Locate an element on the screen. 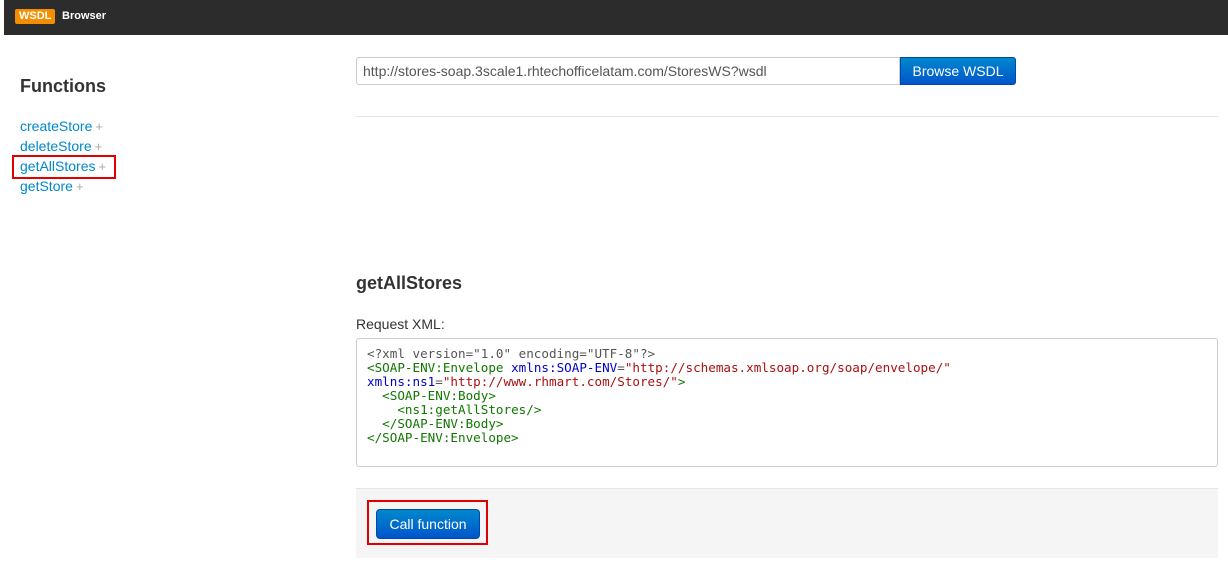 The width and height of the screenshot is (1228, 566). form-actions: Call function is located at coordinates (787, 523).